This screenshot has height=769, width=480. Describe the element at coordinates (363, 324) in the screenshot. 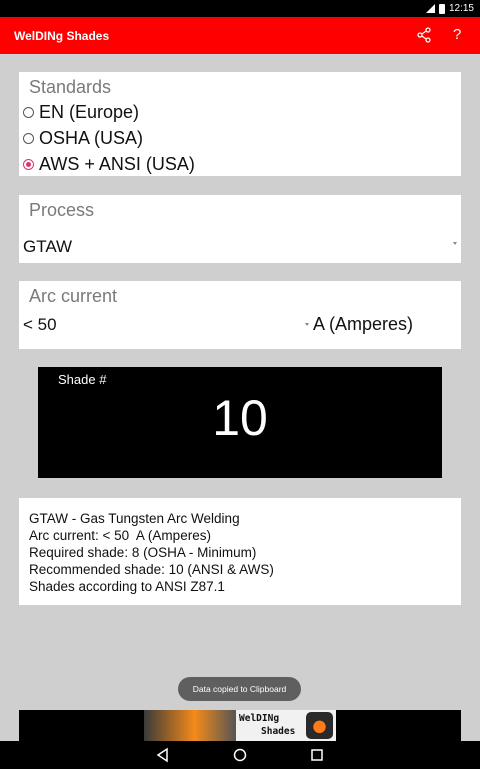

I see `arc-current-unit: A (Amperes)` at that location.